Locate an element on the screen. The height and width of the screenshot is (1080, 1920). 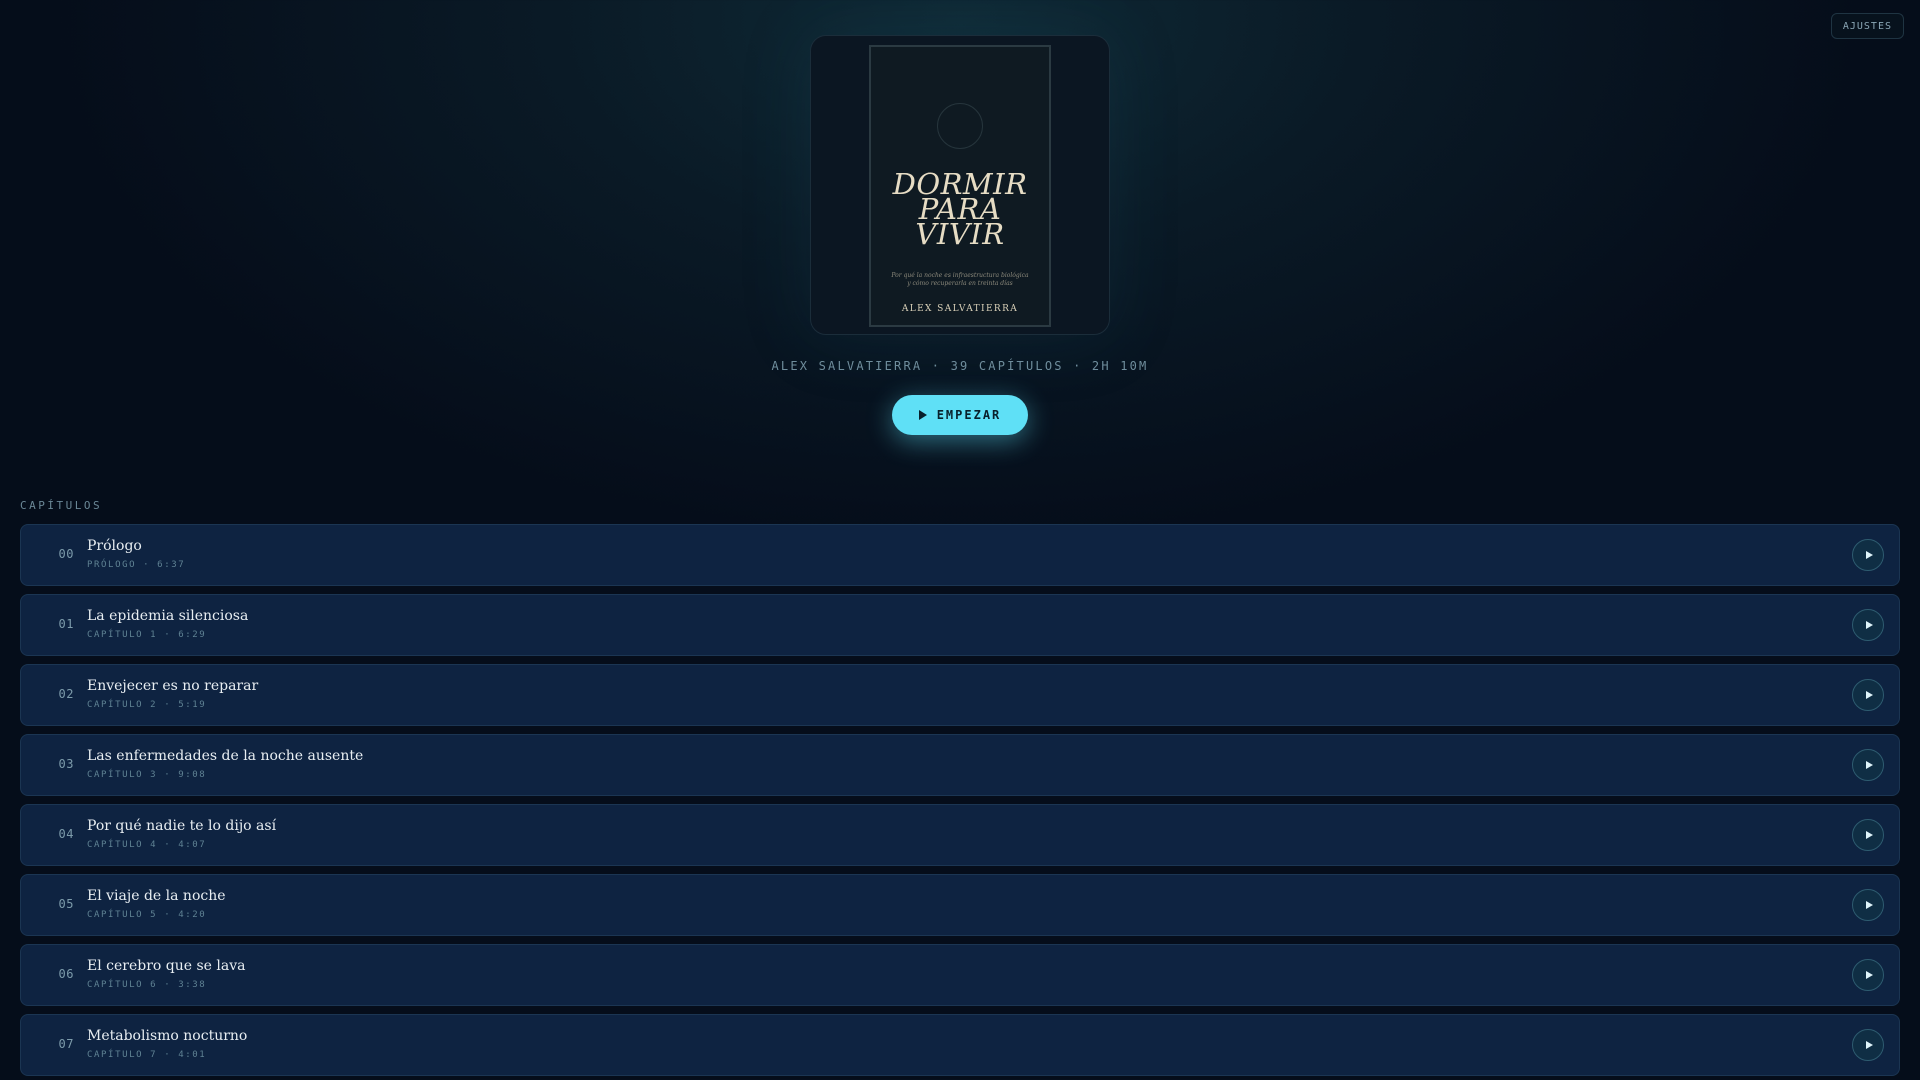
chapter-title: Metabolismo nocturno is located at coordinates (167, 1036).